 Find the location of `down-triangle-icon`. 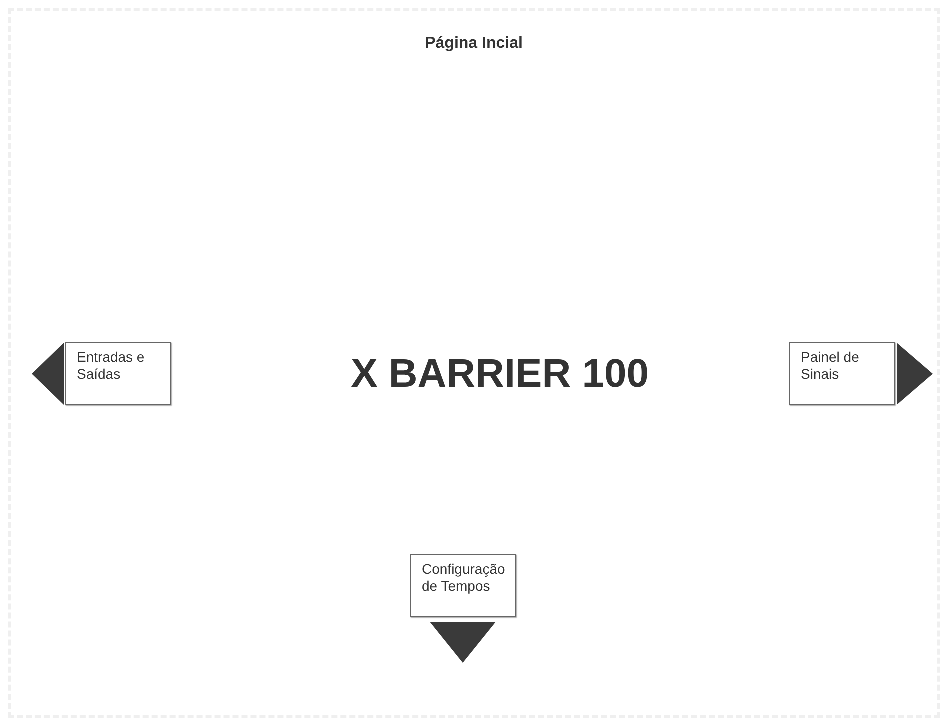

down-triangle-icon is located at coordinates (463, 642).